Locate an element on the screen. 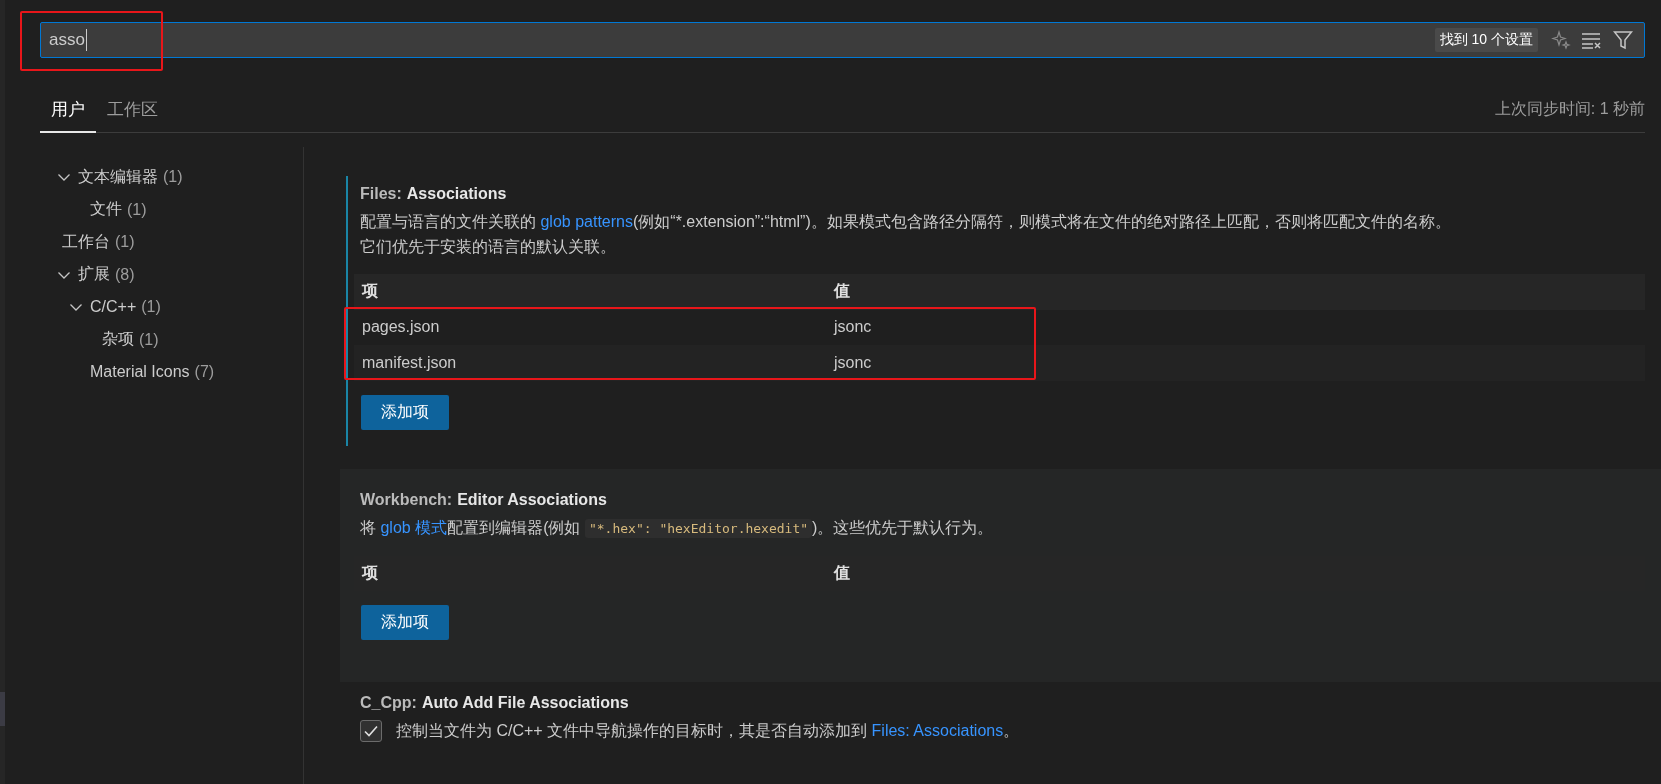  tree-item: 文本编辑器 (1) is located at coordinates (171, 177).